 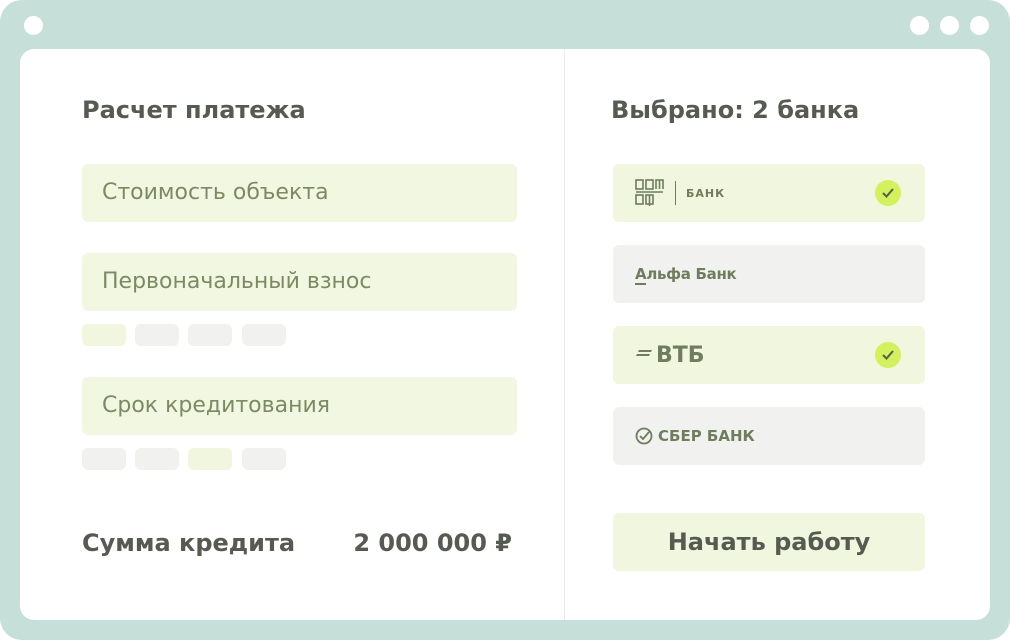 I want to click on vtb-logo: ВТБ, so click(x=670, y=355).